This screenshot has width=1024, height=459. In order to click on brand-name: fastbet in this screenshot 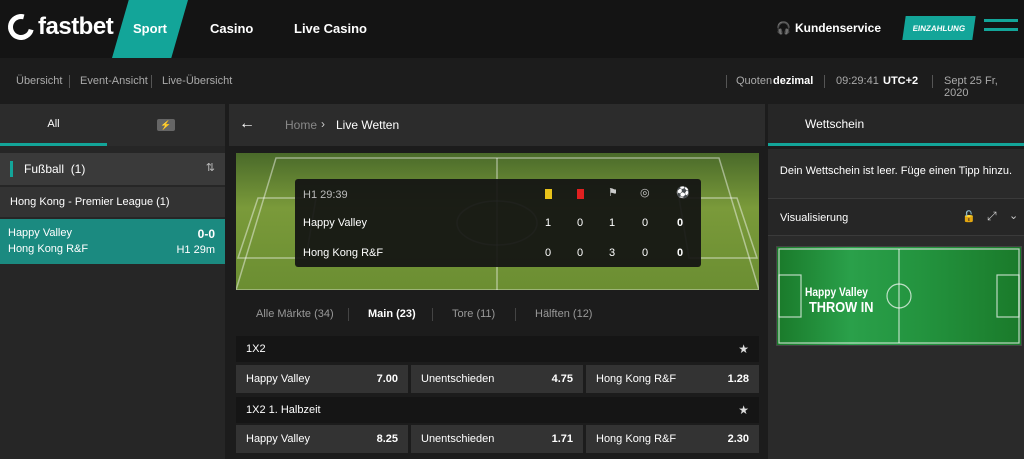, I will do `click(76, 26)`.